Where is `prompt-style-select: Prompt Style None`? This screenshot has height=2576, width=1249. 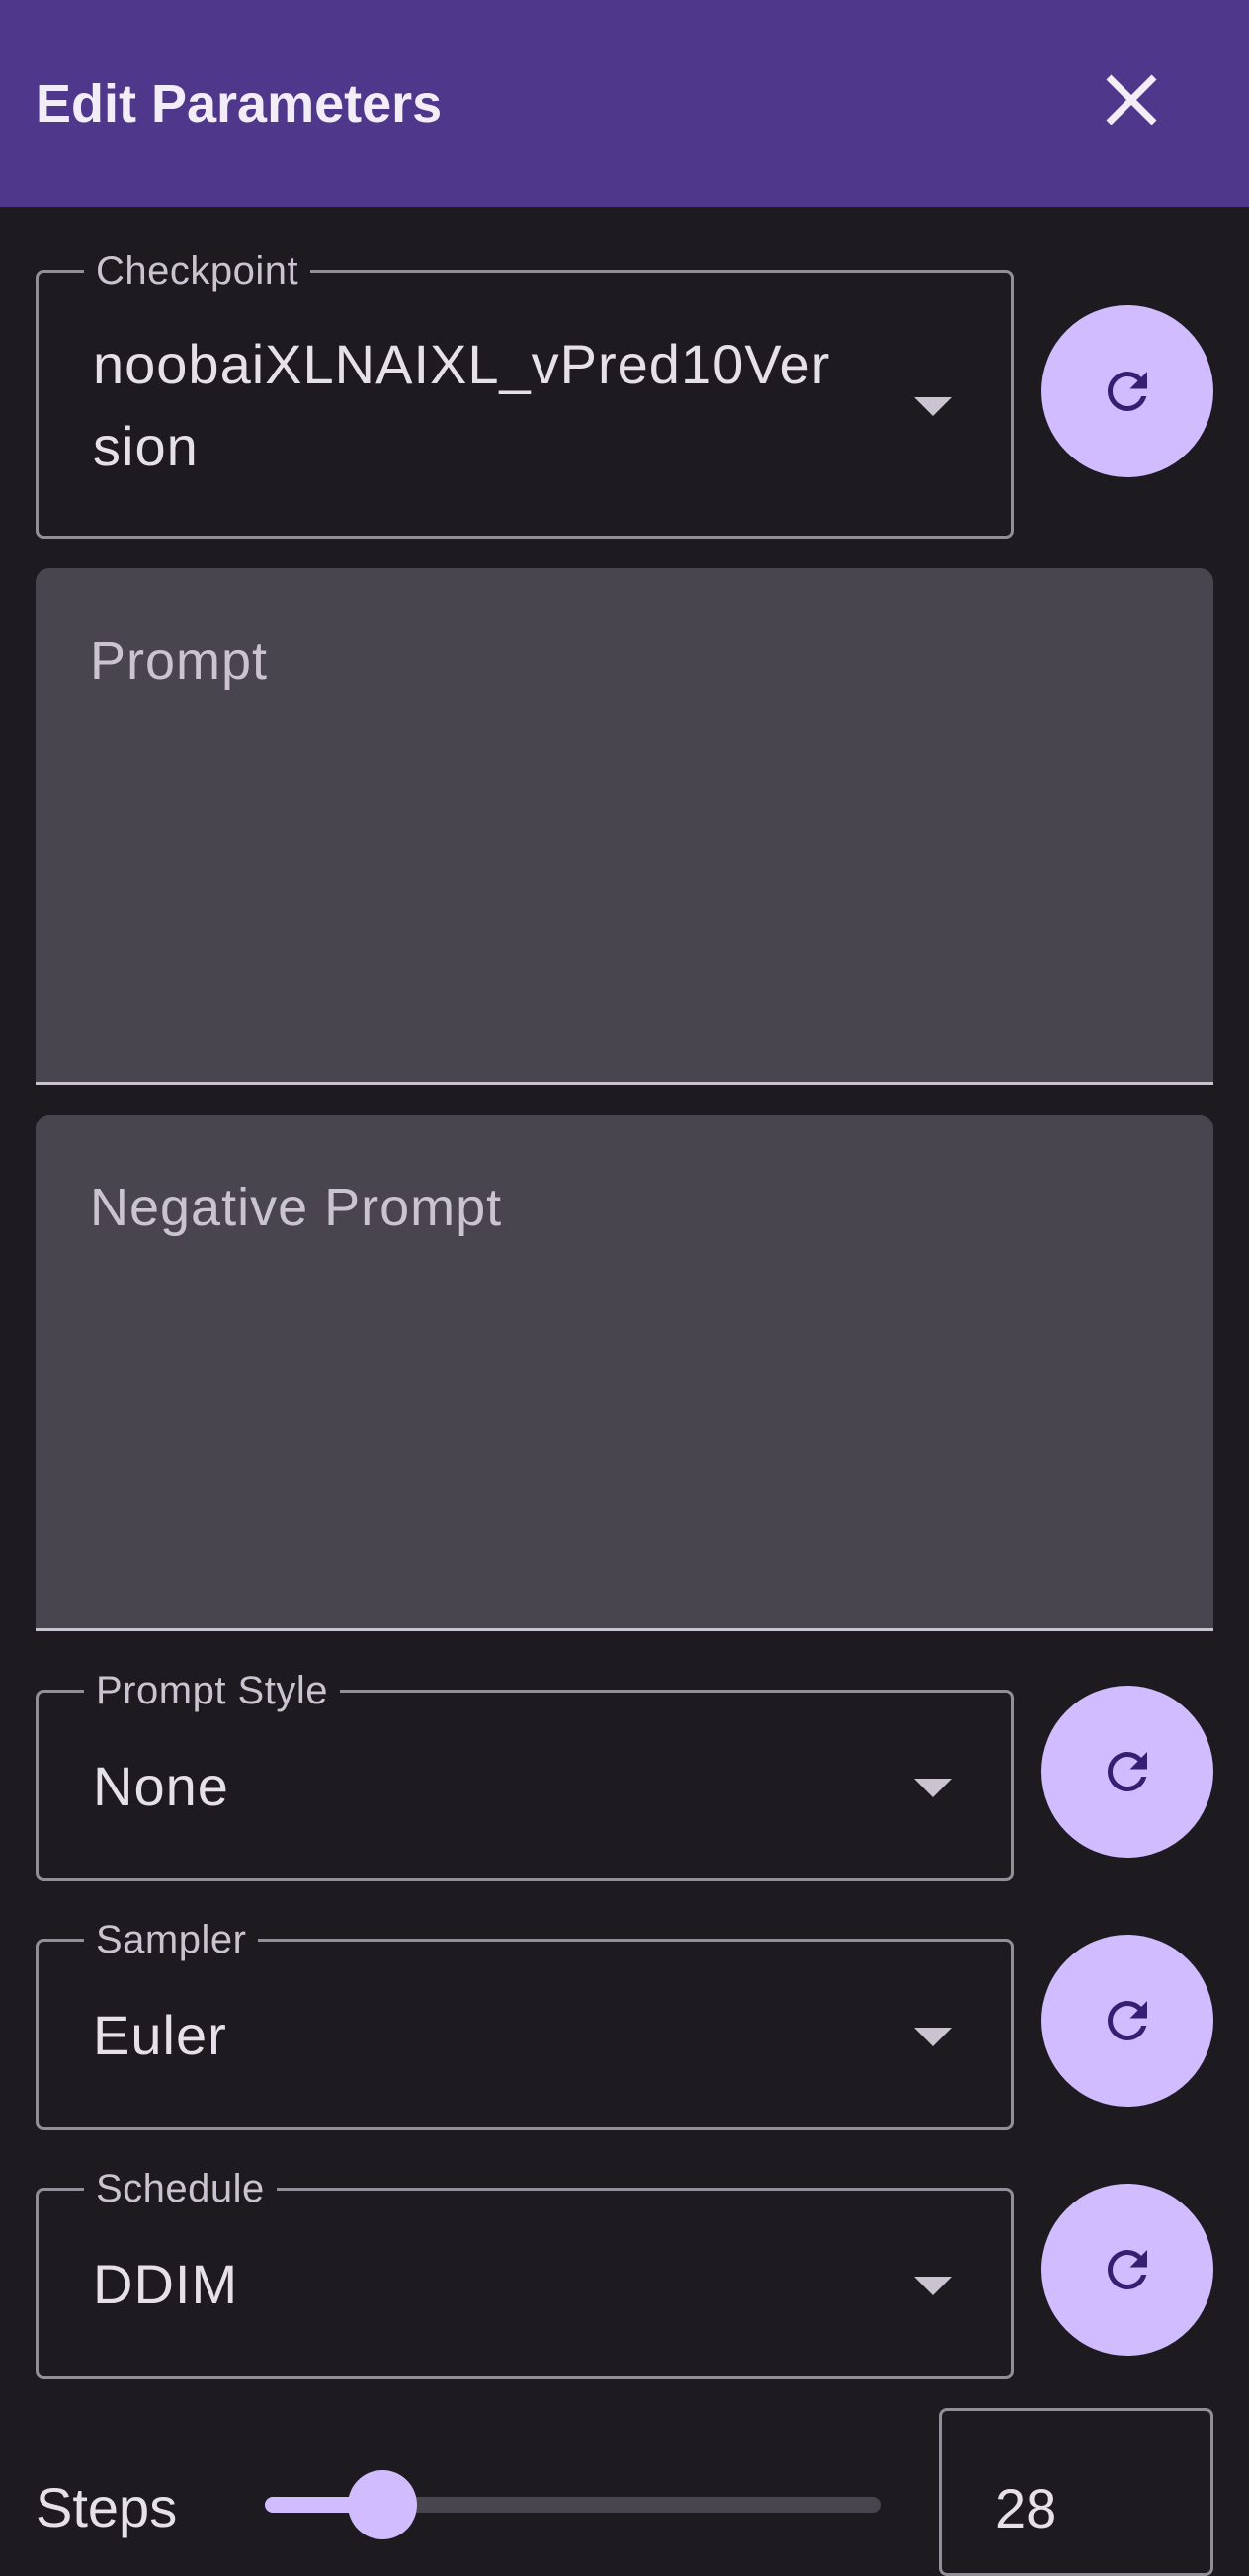
prompt-style-select: Prompt Style None is located at coordinates (525, 1775).